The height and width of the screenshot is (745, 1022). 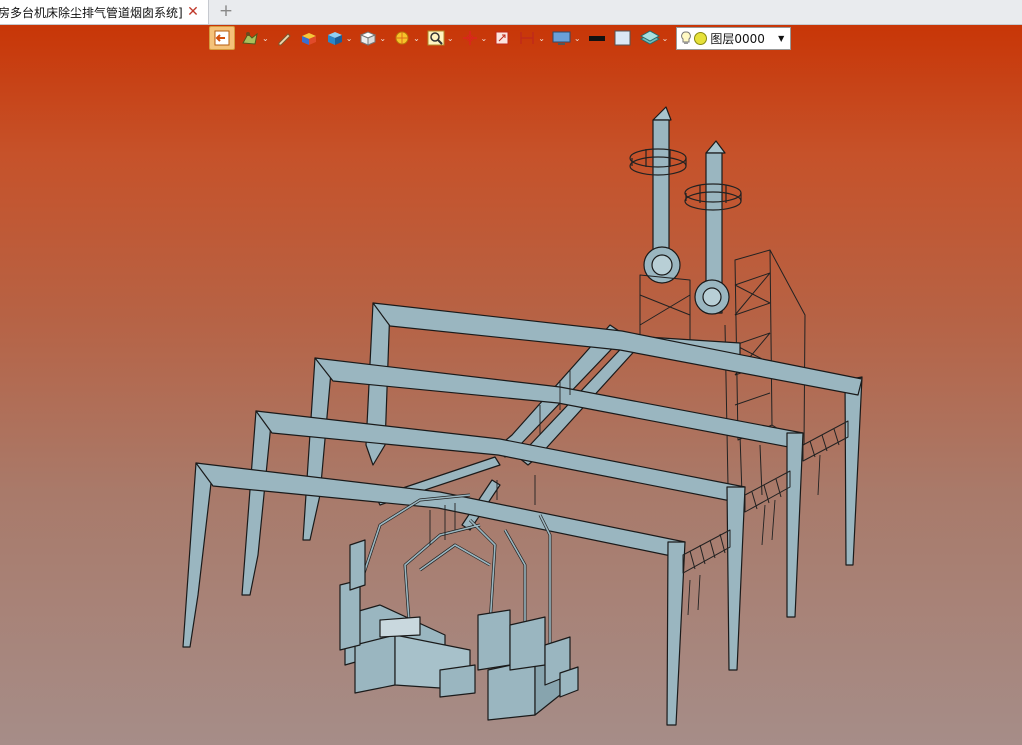 What do you see at coordinates (658, 195) in the screenshot?
I see `chimney-left` at bounding box center [658, 195].